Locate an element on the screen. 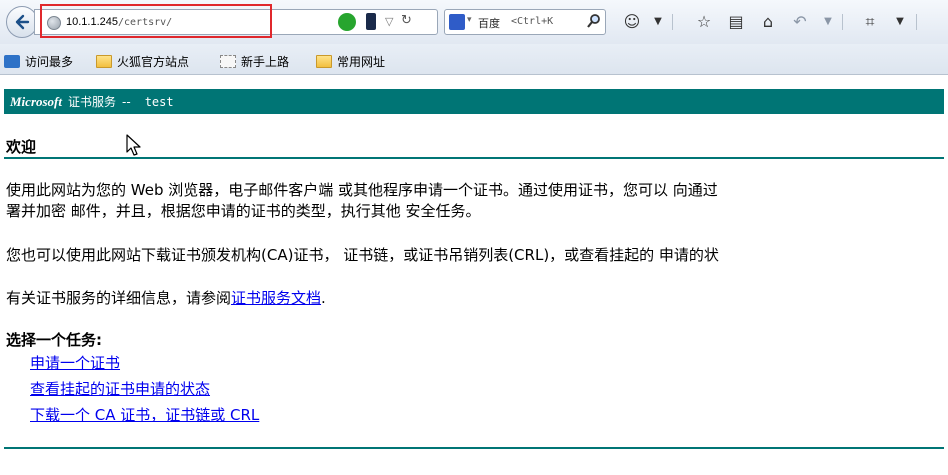  certsrv-banner: Microsoft 证书服务 -- test is located at coordinates (474, 101).